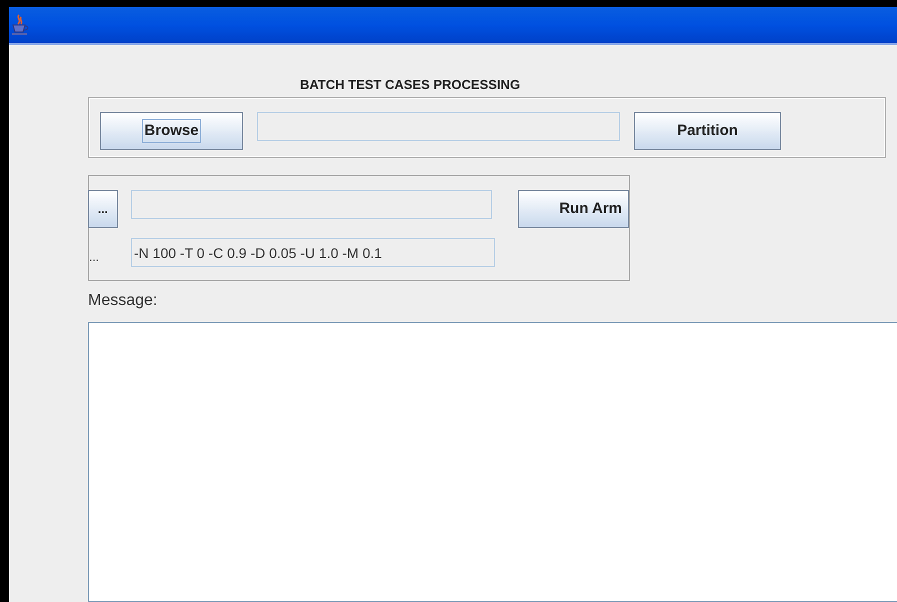 This screenshot has width=897, height=602. What do you see at coordinates (410, 85) in the screenshot?
I see `heading: BATCH TEST CASES PROCESSING` at bounding box center [410, 85].